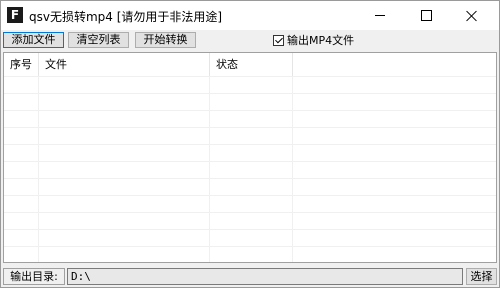  What do you see at coordinates (321, 40) in the screenshot?
I see `output-mp4-label: 输出MP4文件` at bounding box center [321, 40].